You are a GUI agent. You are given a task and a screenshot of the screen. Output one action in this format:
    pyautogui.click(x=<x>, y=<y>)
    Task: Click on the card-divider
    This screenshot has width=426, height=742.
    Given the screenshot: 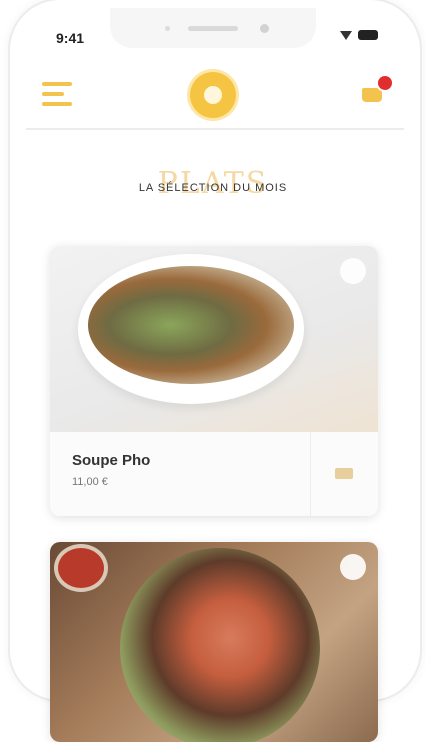 What is the action you would take?
    pyautogui.click(x=310, y=474)
    